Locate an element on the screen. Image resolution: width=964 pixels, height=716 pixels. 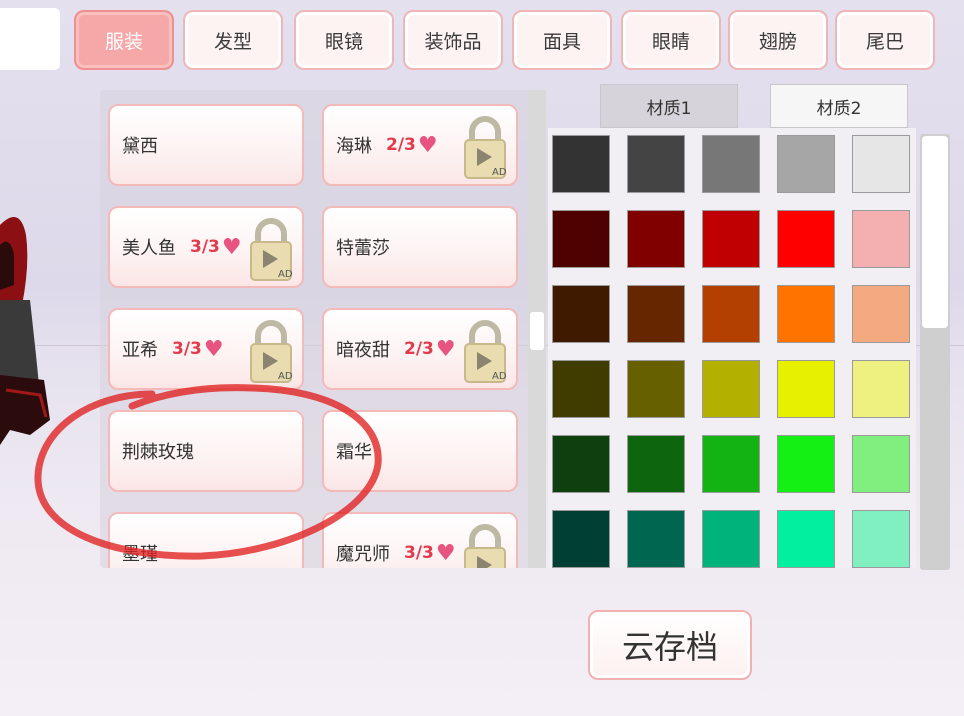
outfit-name: 美人鱼 is located at coordinates (149, 248).